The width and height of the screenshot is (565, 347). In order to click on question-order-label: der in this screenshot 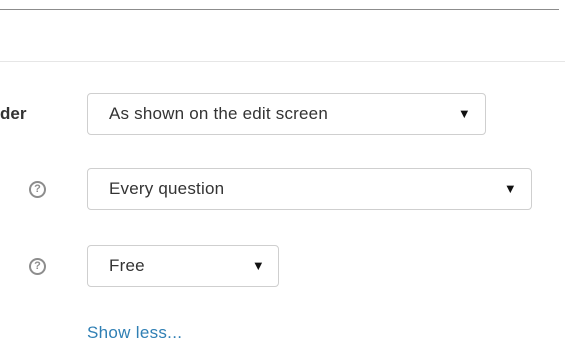, I will do `click(13, 113)`.